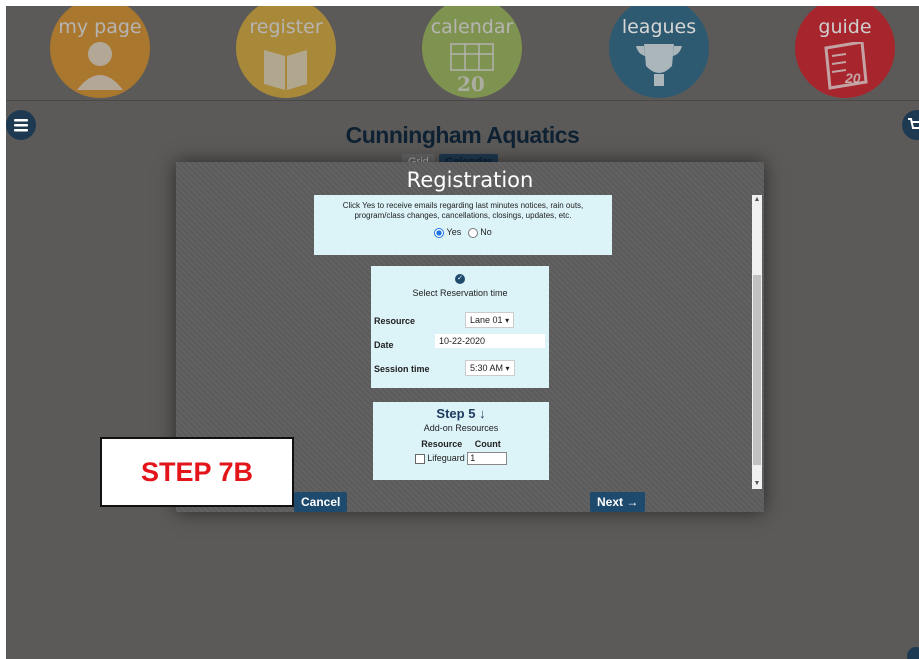 Image resolution: width=919 pixels, height=659 pixels. What do you see at coordinates (845, 27) in the screenshot?
I see `nav-guide-label: guide` at bounding box center [845, 27].